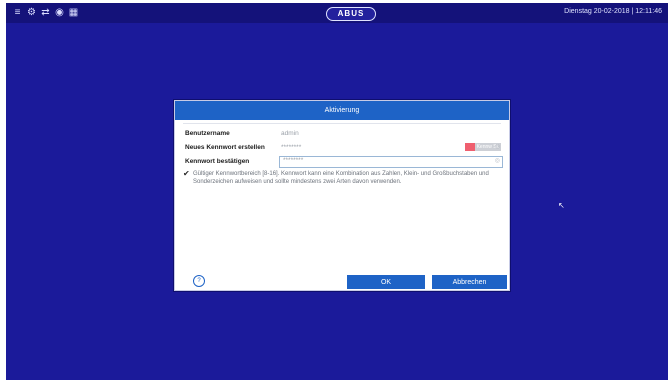 Image resolution: width=672 pixels, height=380 pixels. What do you see at coordinates (386, 282) in the screenshot?
I see `ok-button: OK` at bounding box center [386, 282].